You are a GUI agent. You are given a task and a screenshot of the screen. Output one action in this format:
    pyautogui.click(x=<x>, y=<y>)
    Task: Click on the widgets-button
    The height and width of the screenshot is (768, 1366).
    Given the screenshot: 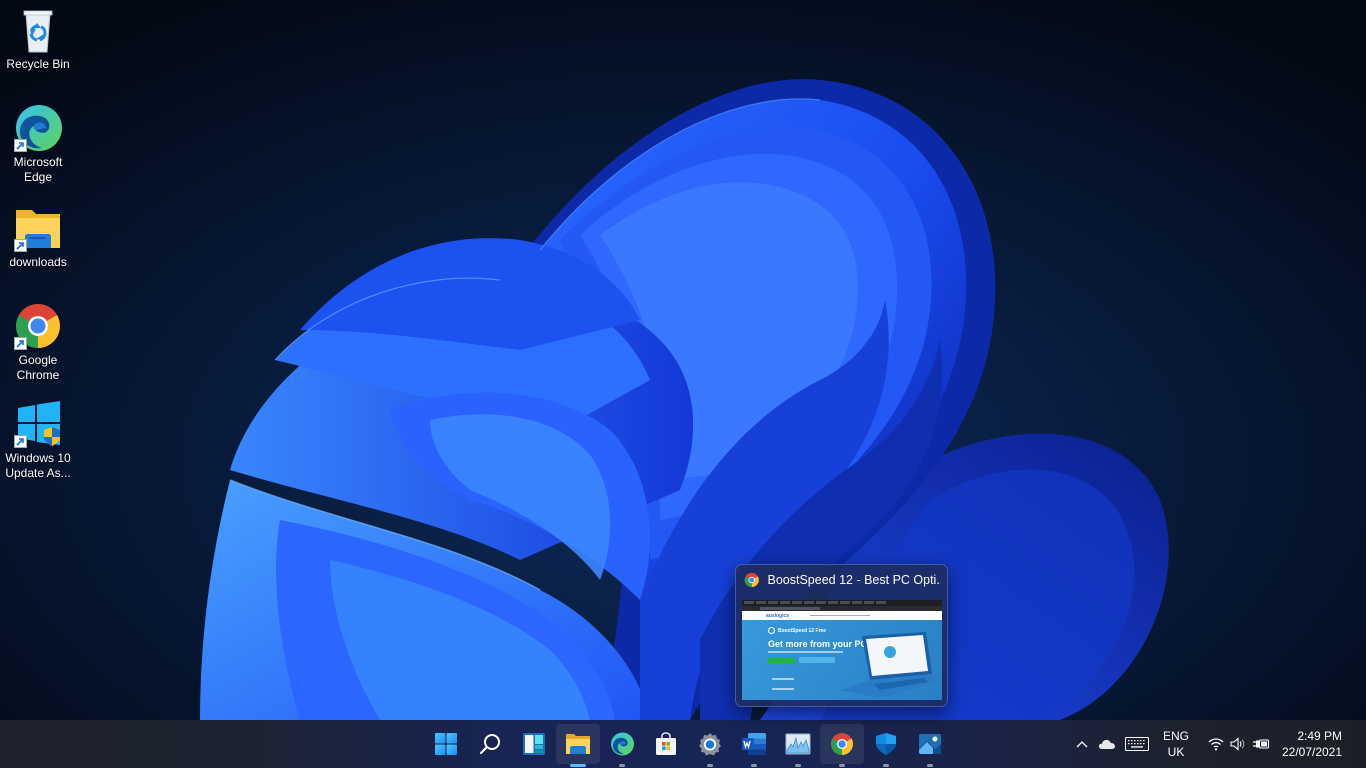 What is the action you would take?
    pyautogui.click(x=534, y=744)
    